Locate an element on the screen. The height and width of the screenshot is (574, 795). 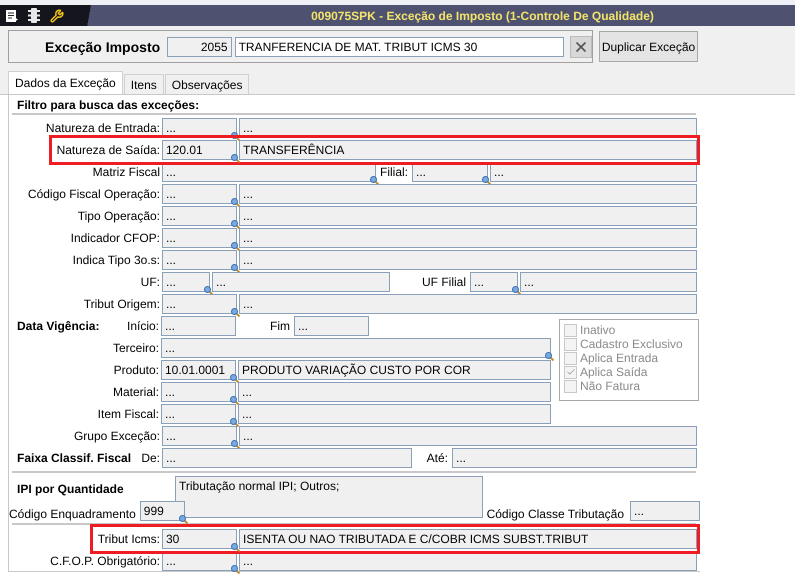
tab: Itens is located at coordinates (144, 84).